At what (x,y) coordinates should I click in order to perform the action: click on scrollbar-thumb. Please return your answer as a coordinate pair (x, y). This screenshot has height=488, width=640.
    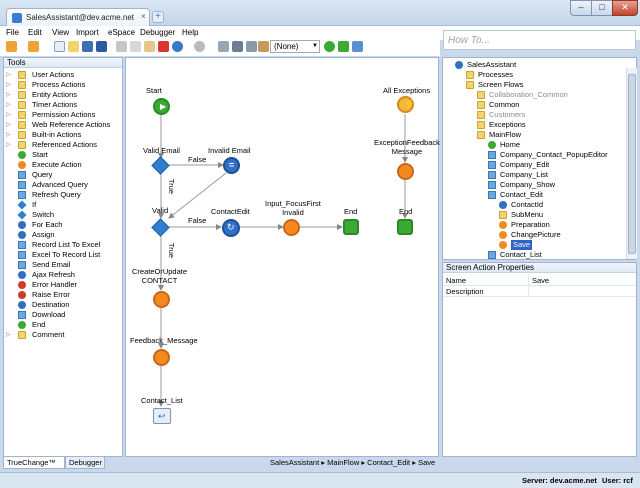
    Looking at the image, I should click on (632, 164).